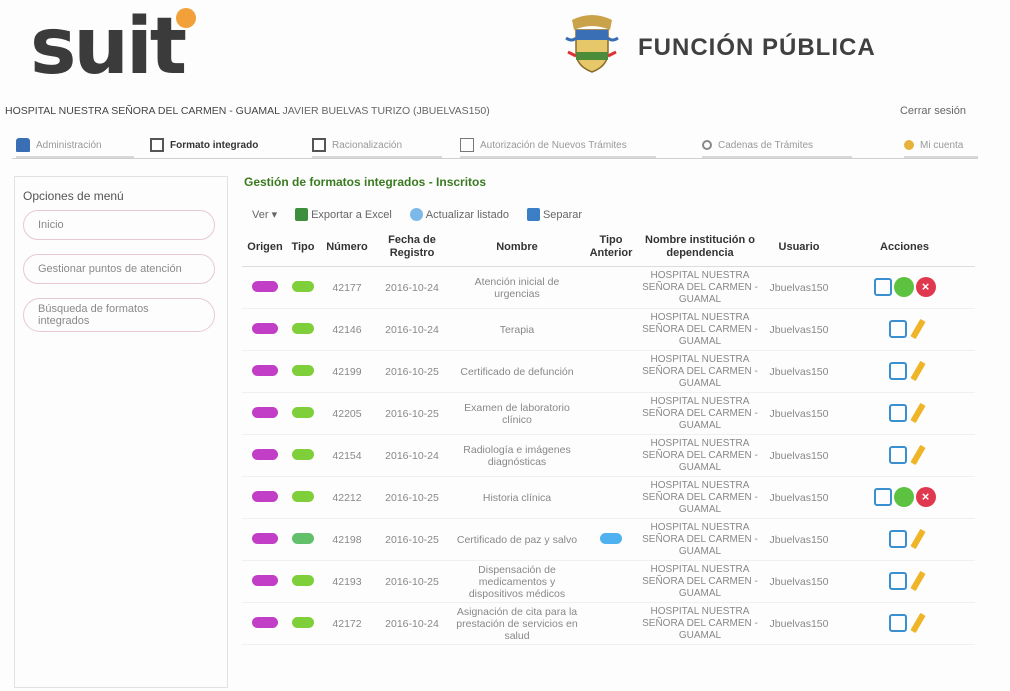 The height and width of the screenshot is (691, 1010). What do you see at coordinates (343, 214) in the screenshot?
I see `export-excel-button: Exportar a Excel` at bounding box center [343, 214].